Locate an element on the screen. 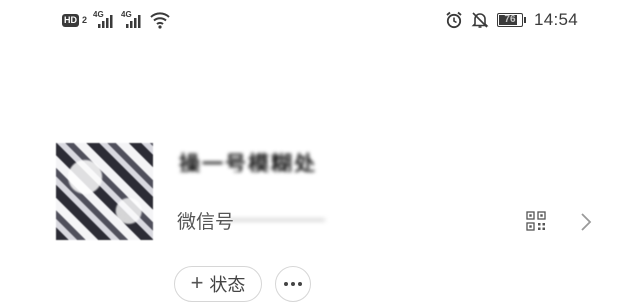  status-bar: HD 2 4G 4G 76 14:54 is located at coordinates (320, 20).